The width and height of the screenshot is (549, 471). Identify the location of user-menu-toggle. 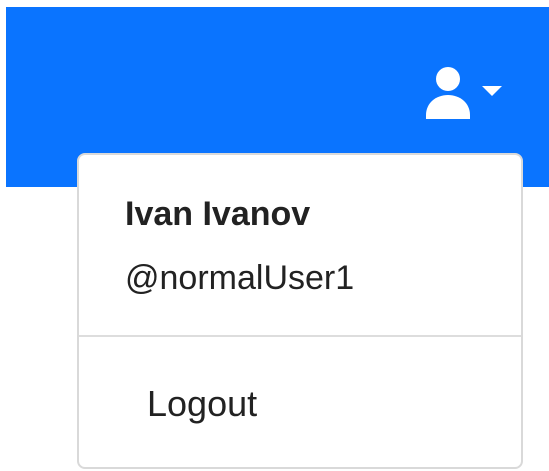
(467, 91).